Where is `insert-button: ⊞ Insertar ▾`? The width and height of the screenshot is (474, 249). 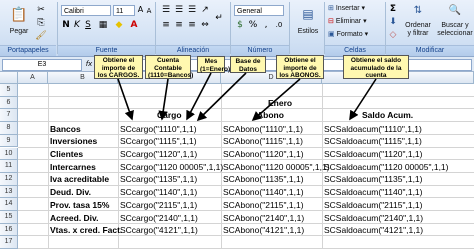
insert-button: ⊞ Insertar ▾ is located at coordinates (346, 8).